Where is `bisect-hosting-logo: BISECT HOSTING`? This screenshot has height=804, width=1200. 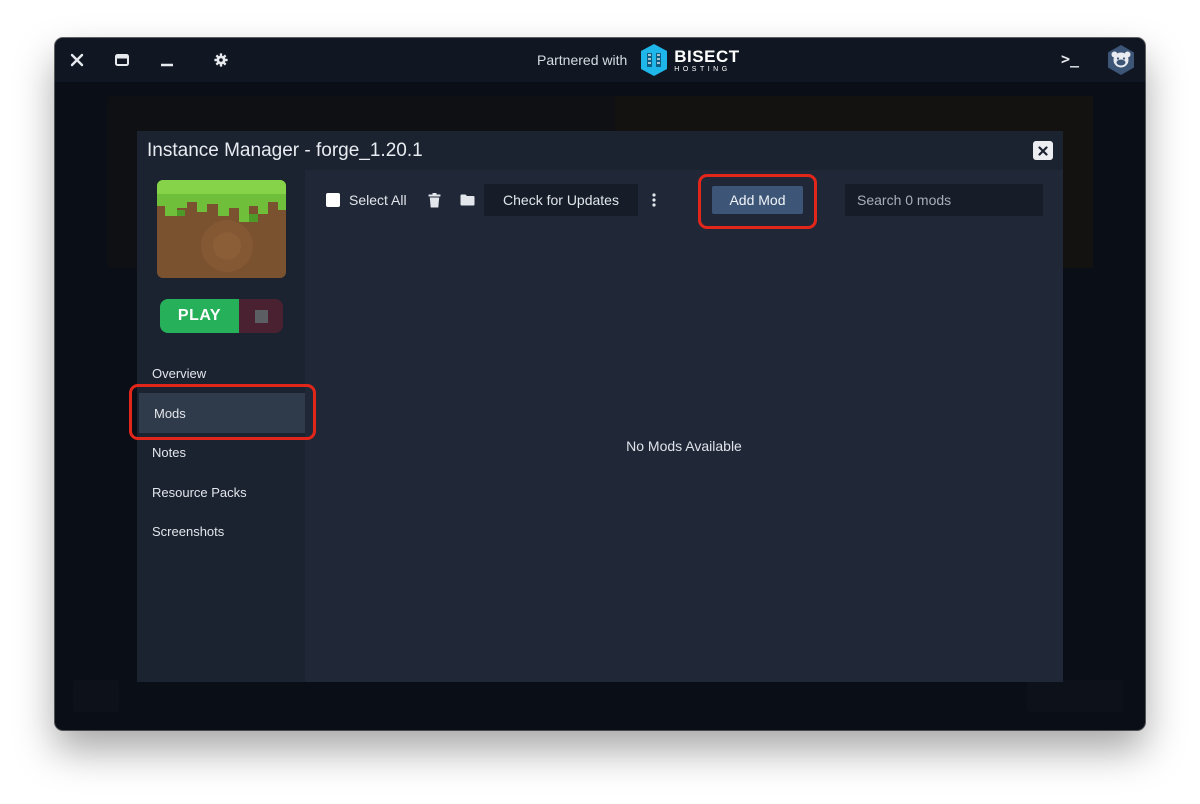 bisect-hosting-logo: BISECT HOSTING is located at coordinates (689, 60).